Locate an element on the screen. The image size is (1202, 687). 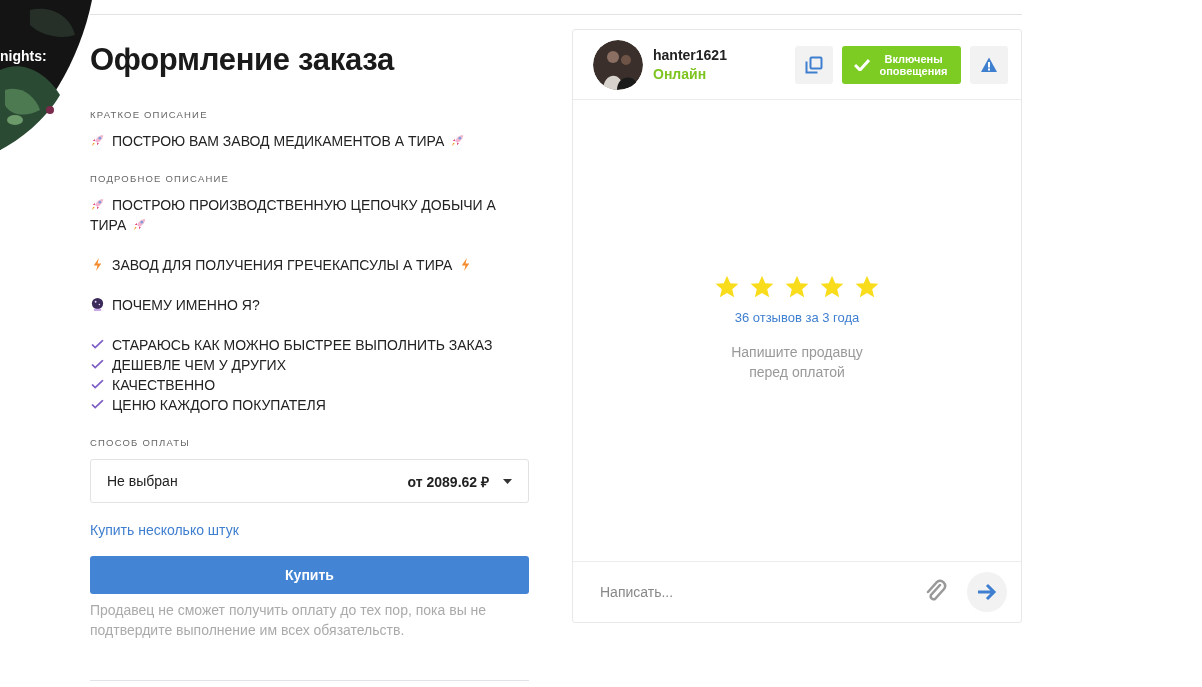
description-text: КАЧЕСТВЕННО is located at coordinates (309, 385).